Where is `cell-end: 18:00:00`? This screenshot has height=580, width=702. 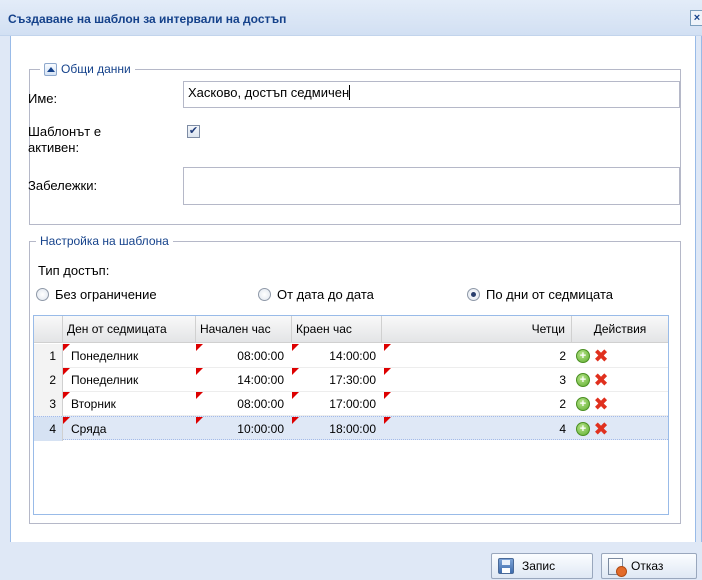 cell-end: 18:00:00 is located at coordinates (337, 429).